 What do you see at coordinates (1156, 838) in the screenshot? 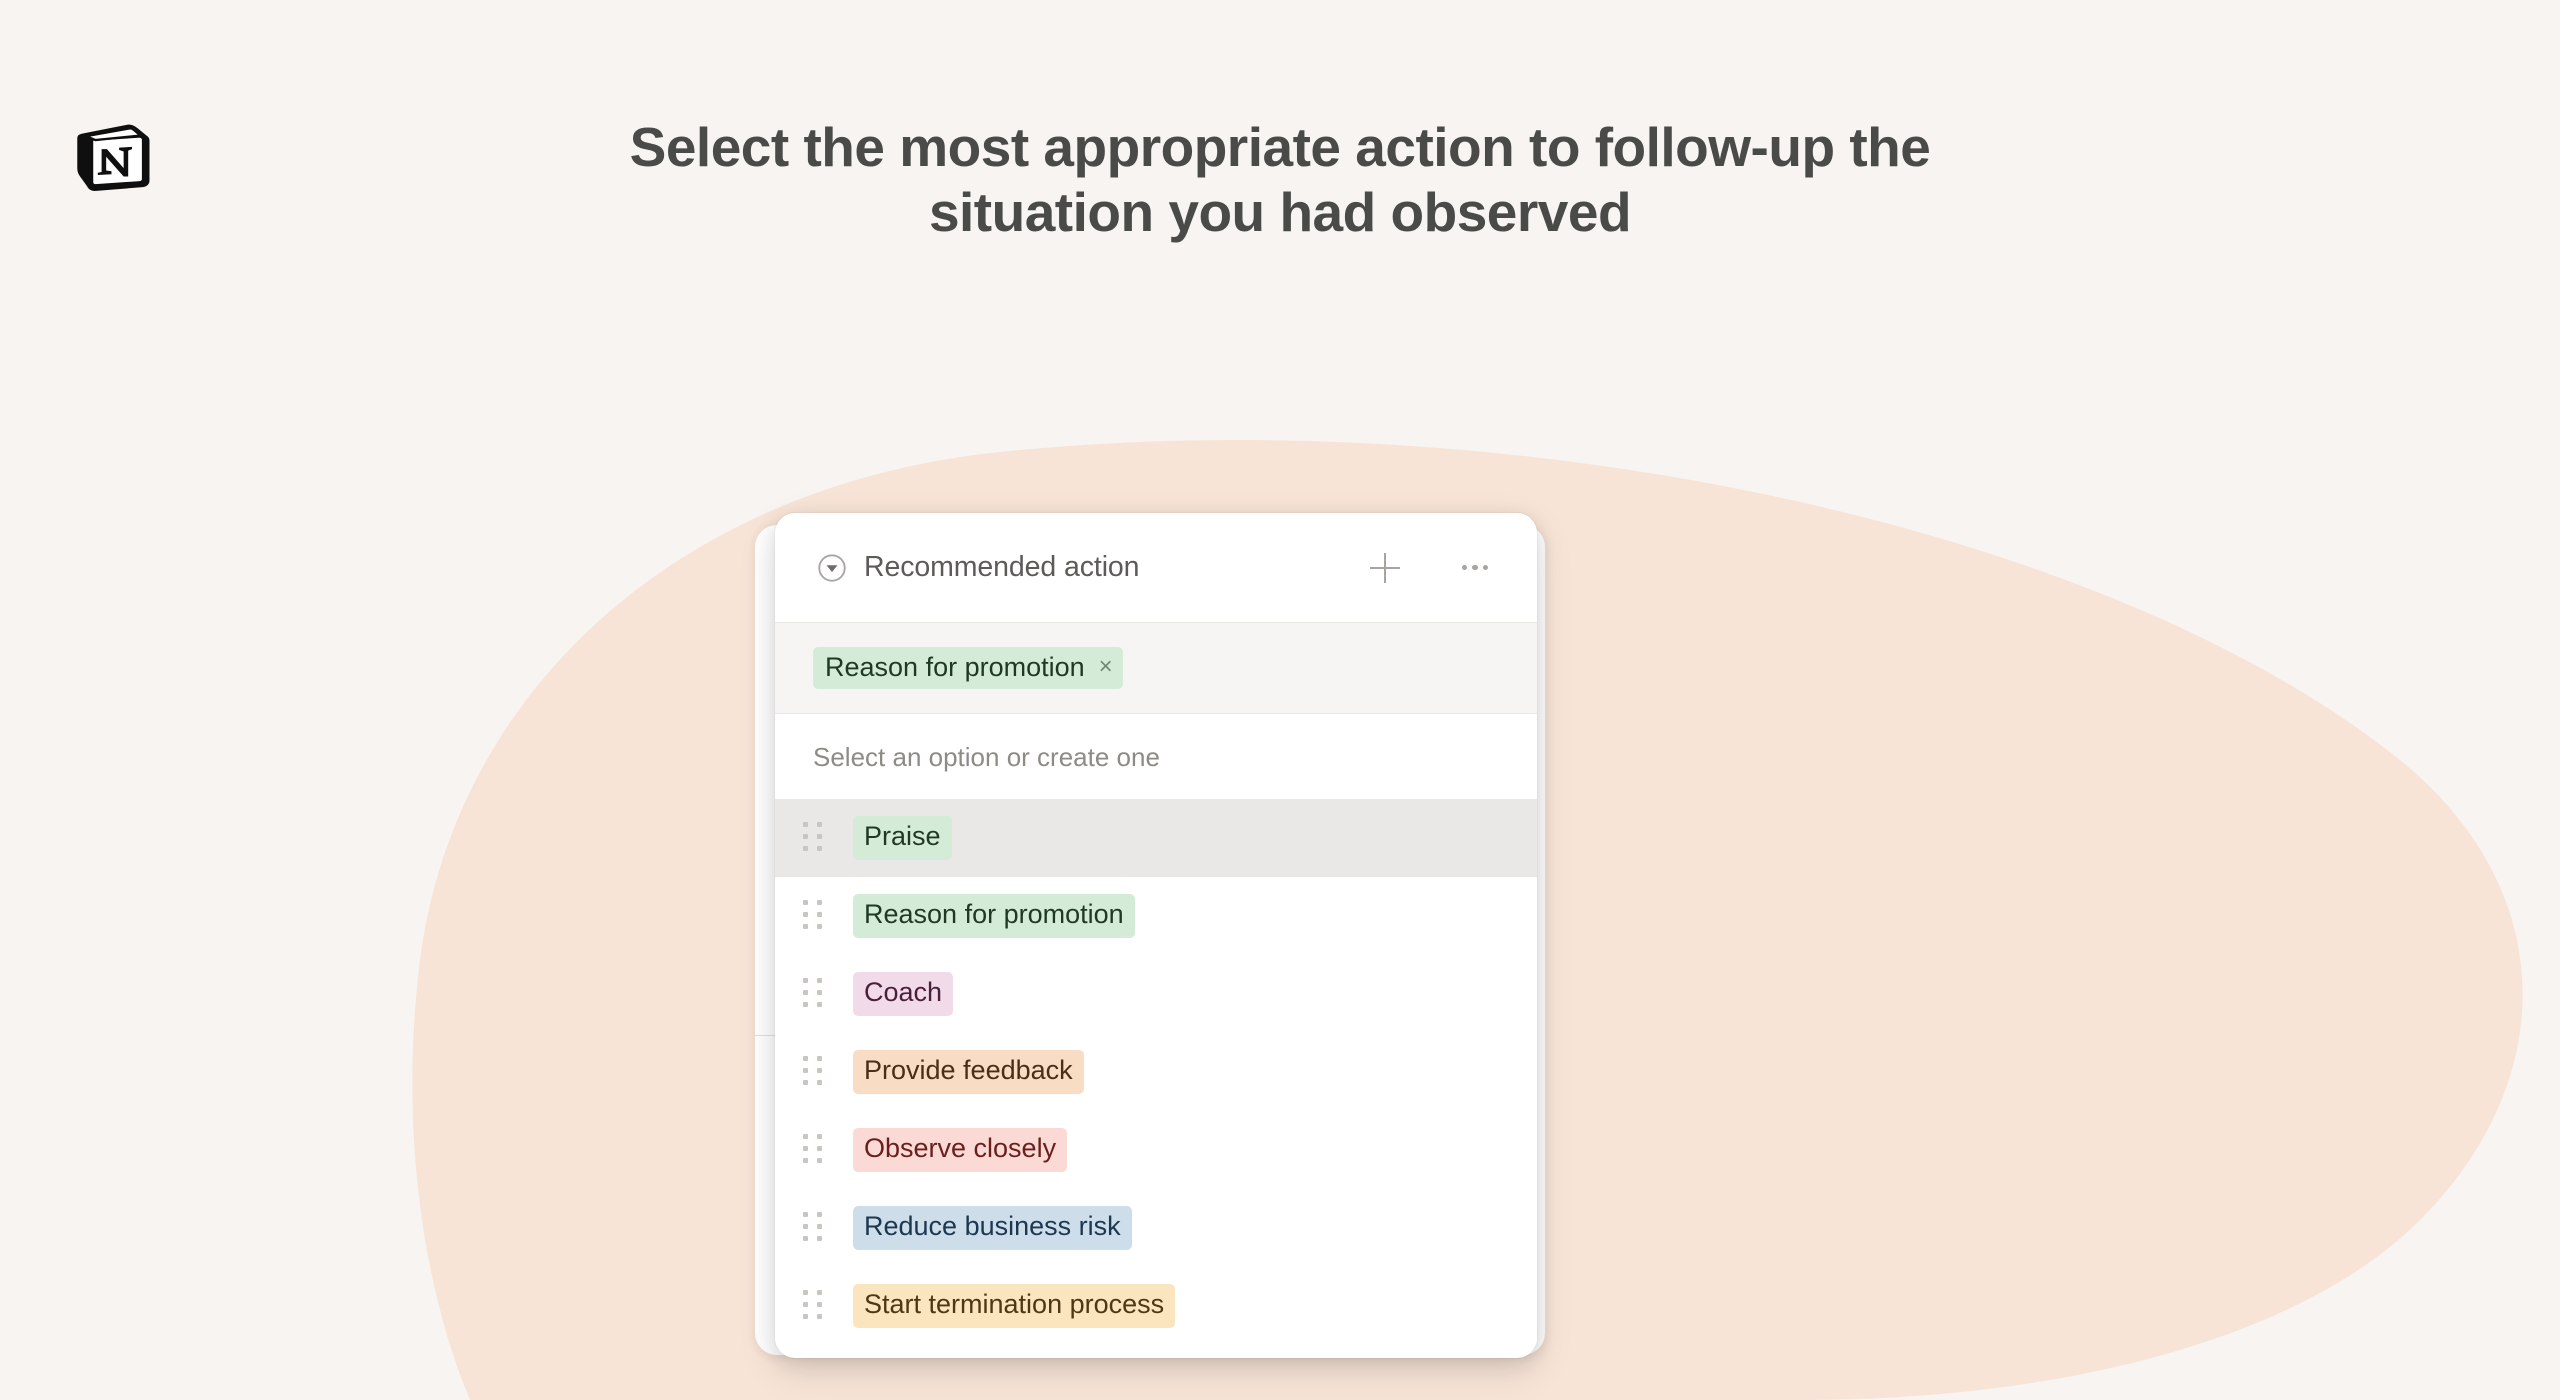
I see `list-item: Praise` at bounding box center [1156, 838].